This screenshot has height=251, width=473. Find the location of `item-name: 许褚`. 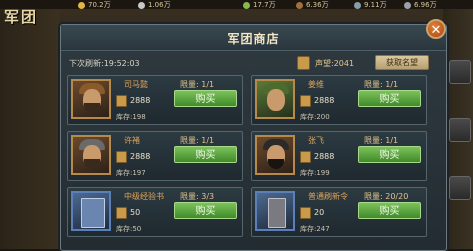

item-name: 许褚 is located at coordinates (132, 140).